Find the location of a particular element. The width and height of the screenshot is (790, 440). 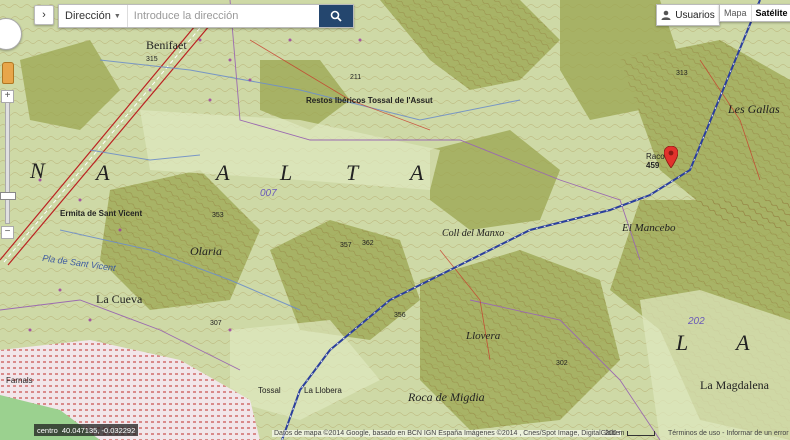

coords-value: 40.047135, -0.032292 is located at coordinates (98, 430).